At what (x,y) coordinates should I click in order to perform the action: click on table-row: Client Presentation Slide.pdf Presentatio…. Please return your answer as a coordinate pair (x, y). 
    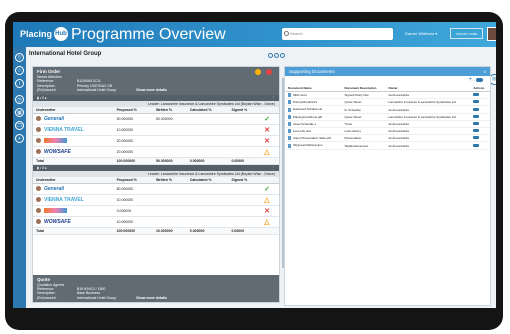
    Looking at the image, I should click on (387, 138).